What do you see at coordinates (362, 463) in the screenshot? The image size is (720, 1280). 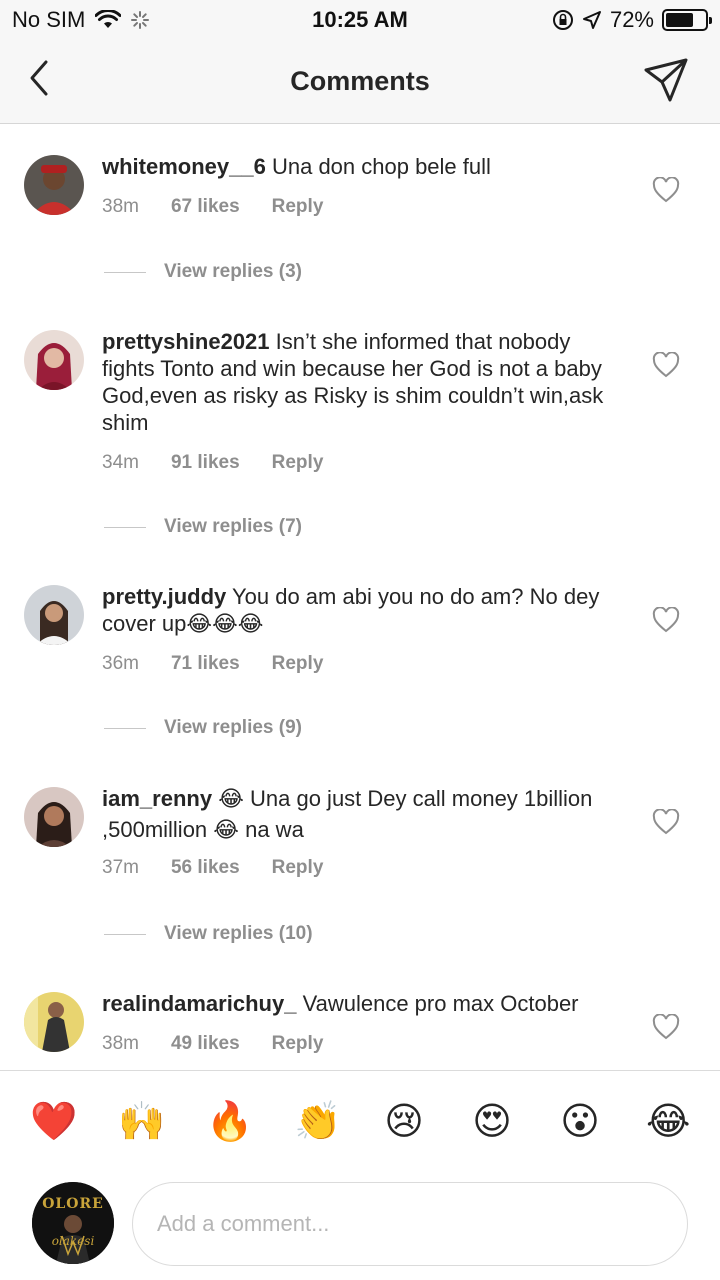 I see `comment-meta: 34m 91 likes Reply` at bounding box center [362, 463].